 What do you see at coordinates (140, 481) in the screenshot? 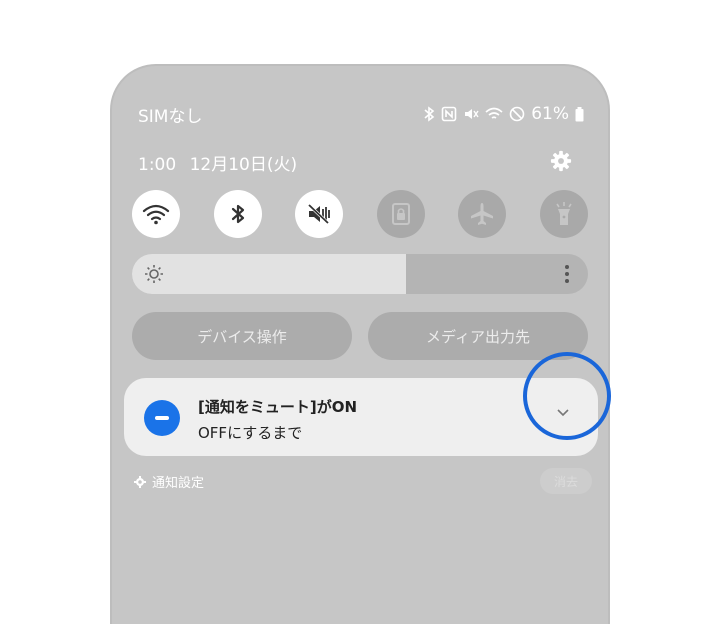
I see `gear-icon` at bounding box center [140, 481].